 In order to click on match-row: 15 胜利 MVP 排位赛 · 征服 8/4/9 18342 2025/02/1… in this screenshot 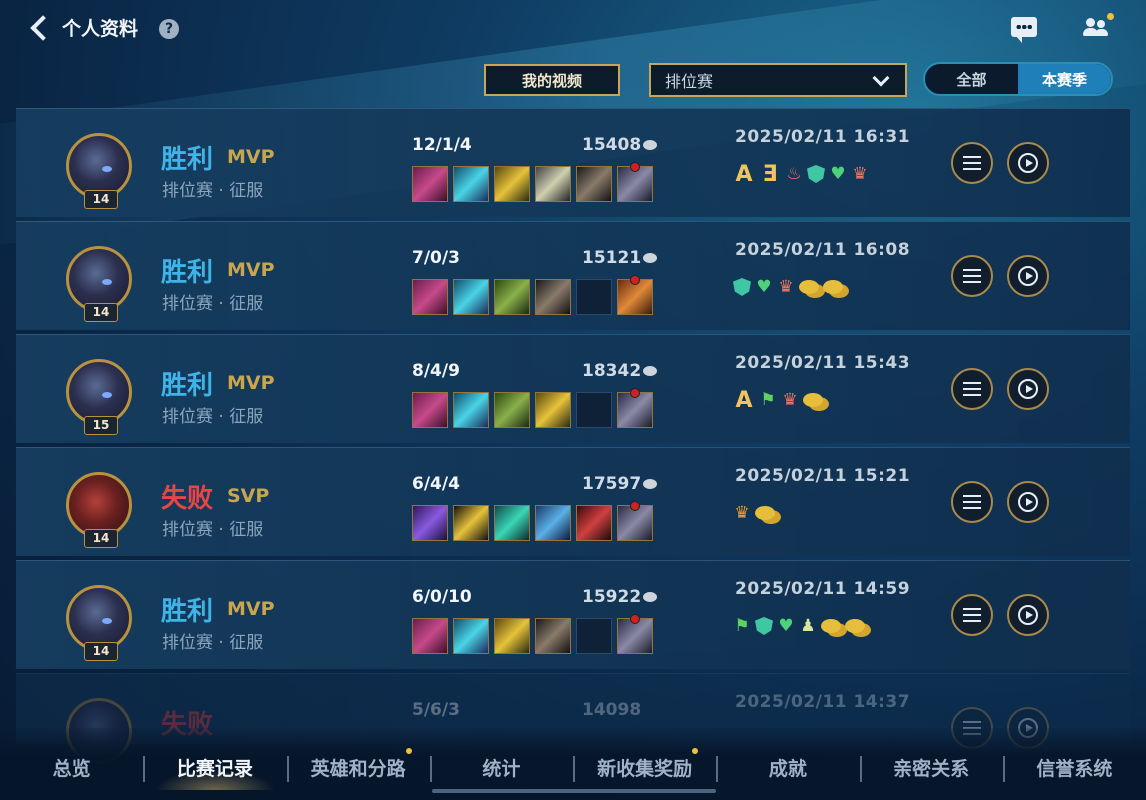, I will do `click(573, 388)`.